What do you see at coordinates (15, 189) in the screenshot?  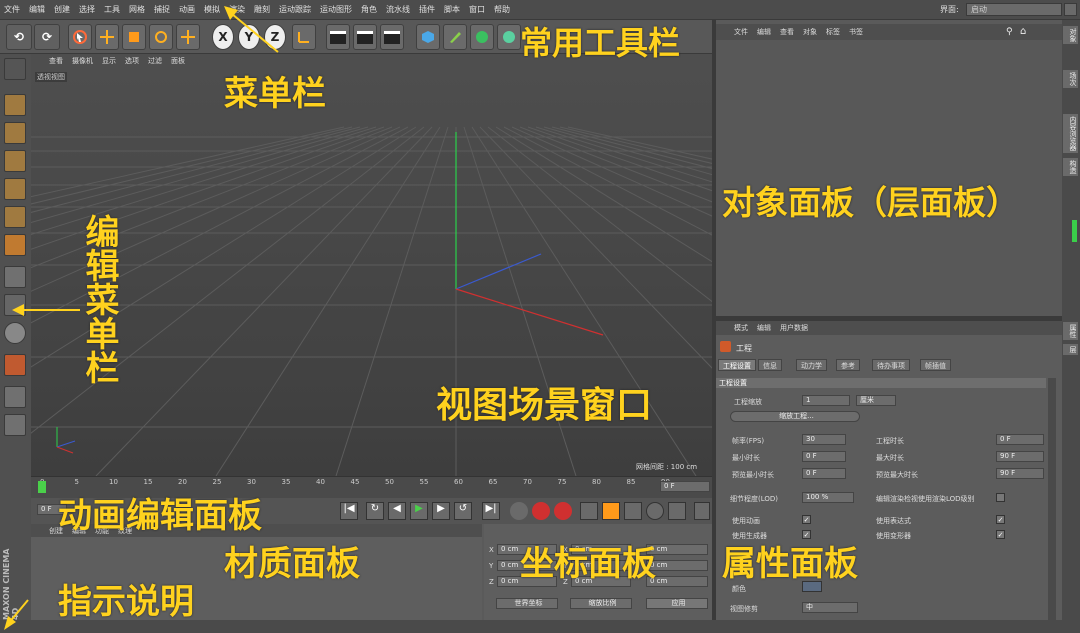 I see `points-mode-icon` at bounding box center [15, 189].